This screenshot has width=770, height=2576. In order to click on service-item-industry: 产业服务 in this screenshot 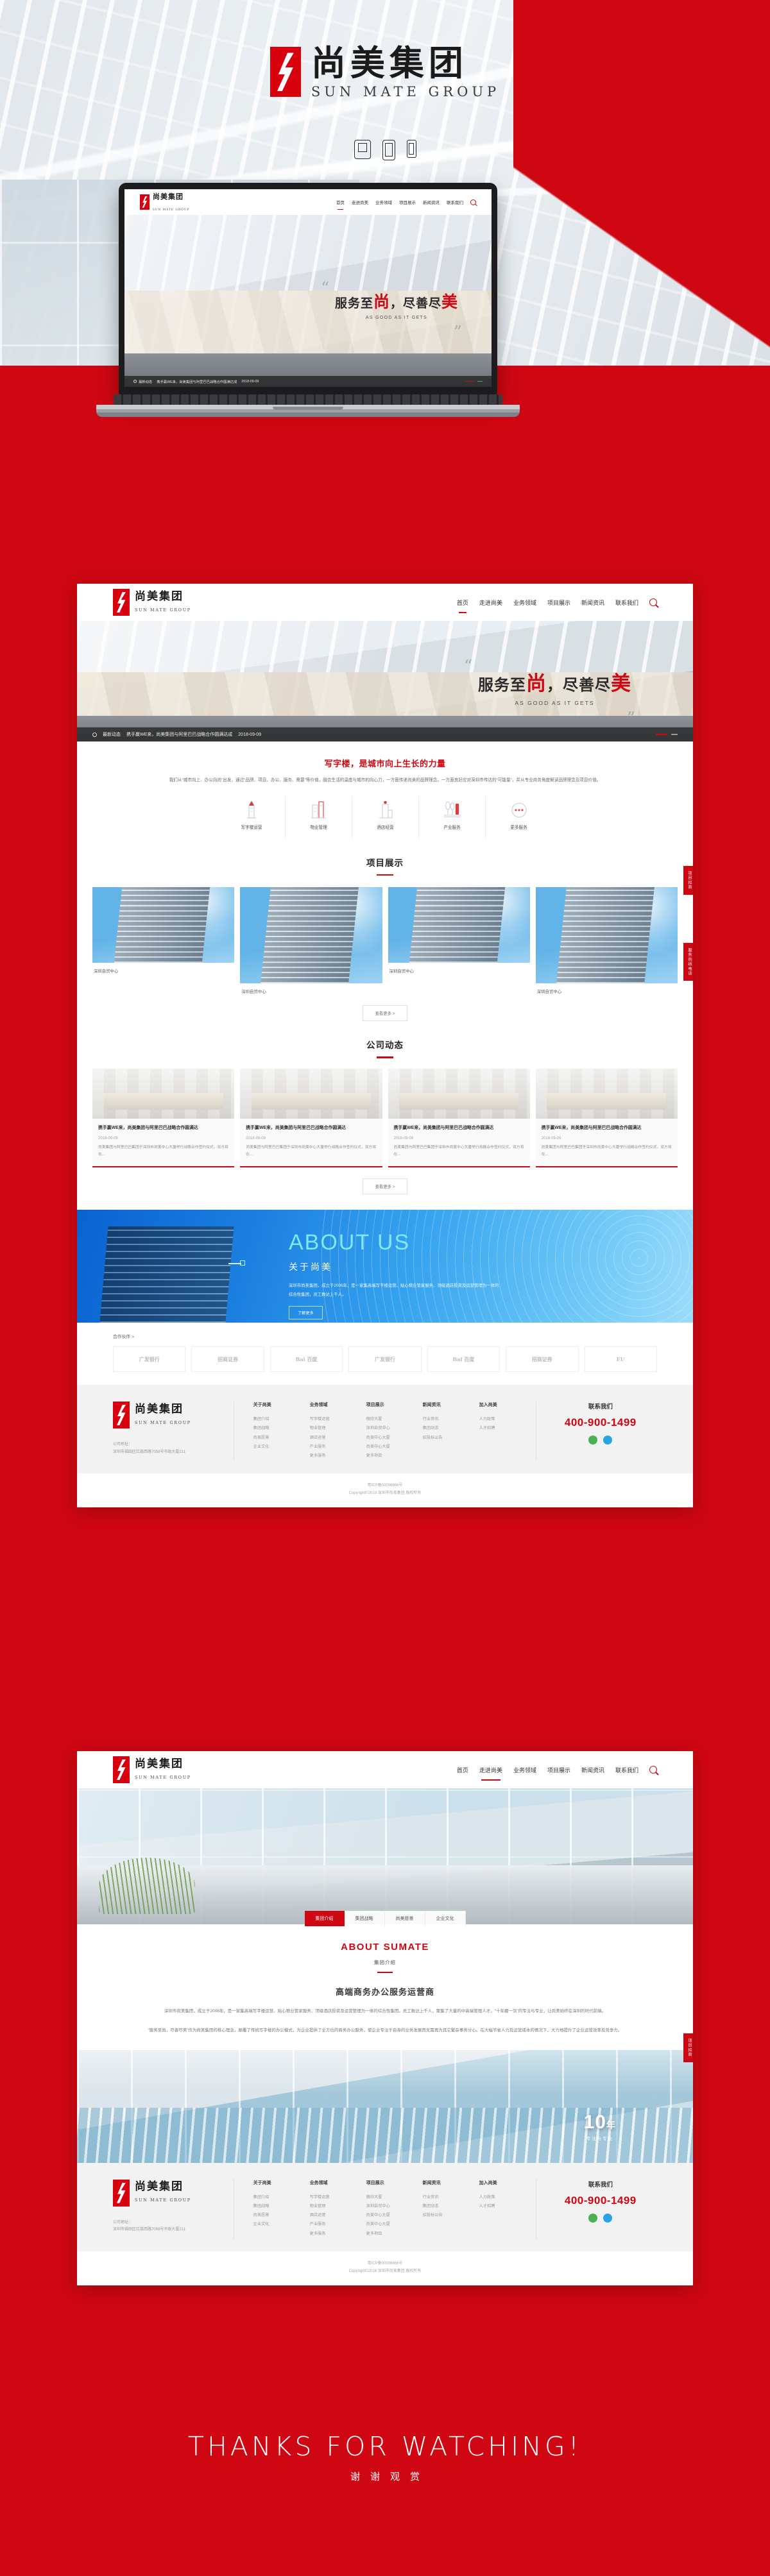, I will do `click(452, 817)`.